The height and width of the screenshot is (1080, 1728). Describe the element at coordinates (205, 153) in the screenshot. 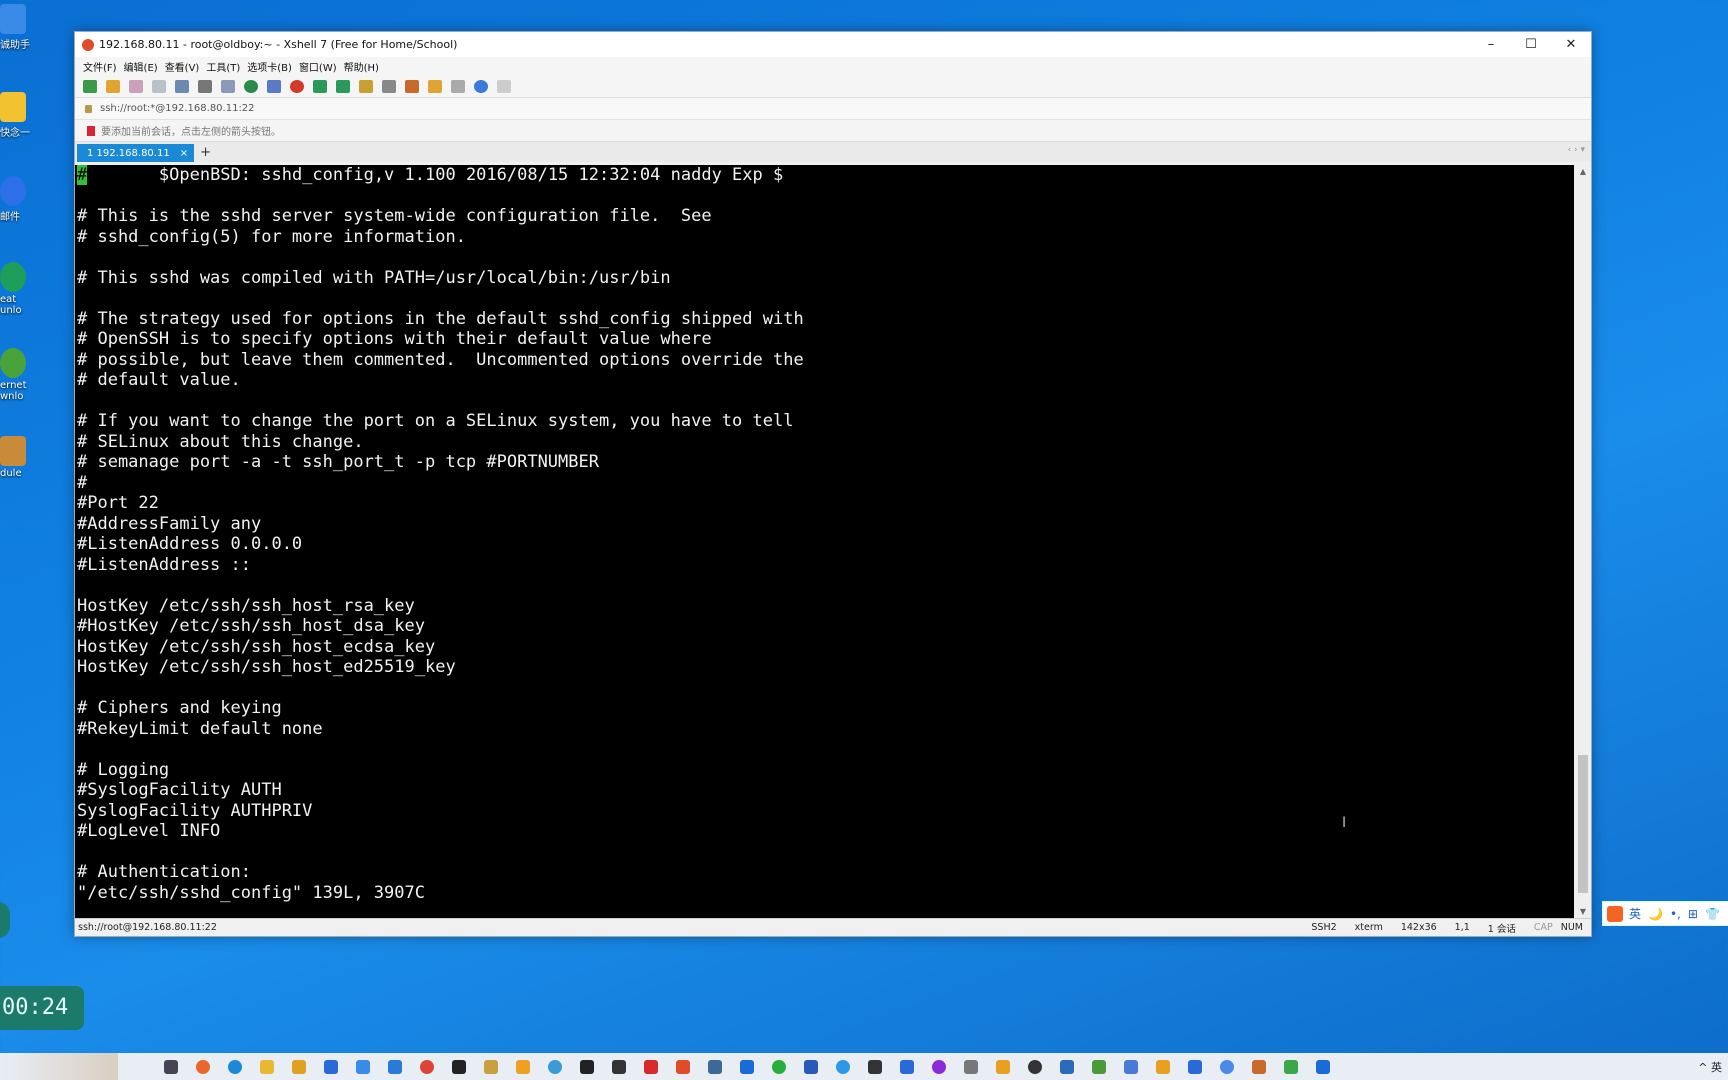

I see `add-tab-button: +` at that location.